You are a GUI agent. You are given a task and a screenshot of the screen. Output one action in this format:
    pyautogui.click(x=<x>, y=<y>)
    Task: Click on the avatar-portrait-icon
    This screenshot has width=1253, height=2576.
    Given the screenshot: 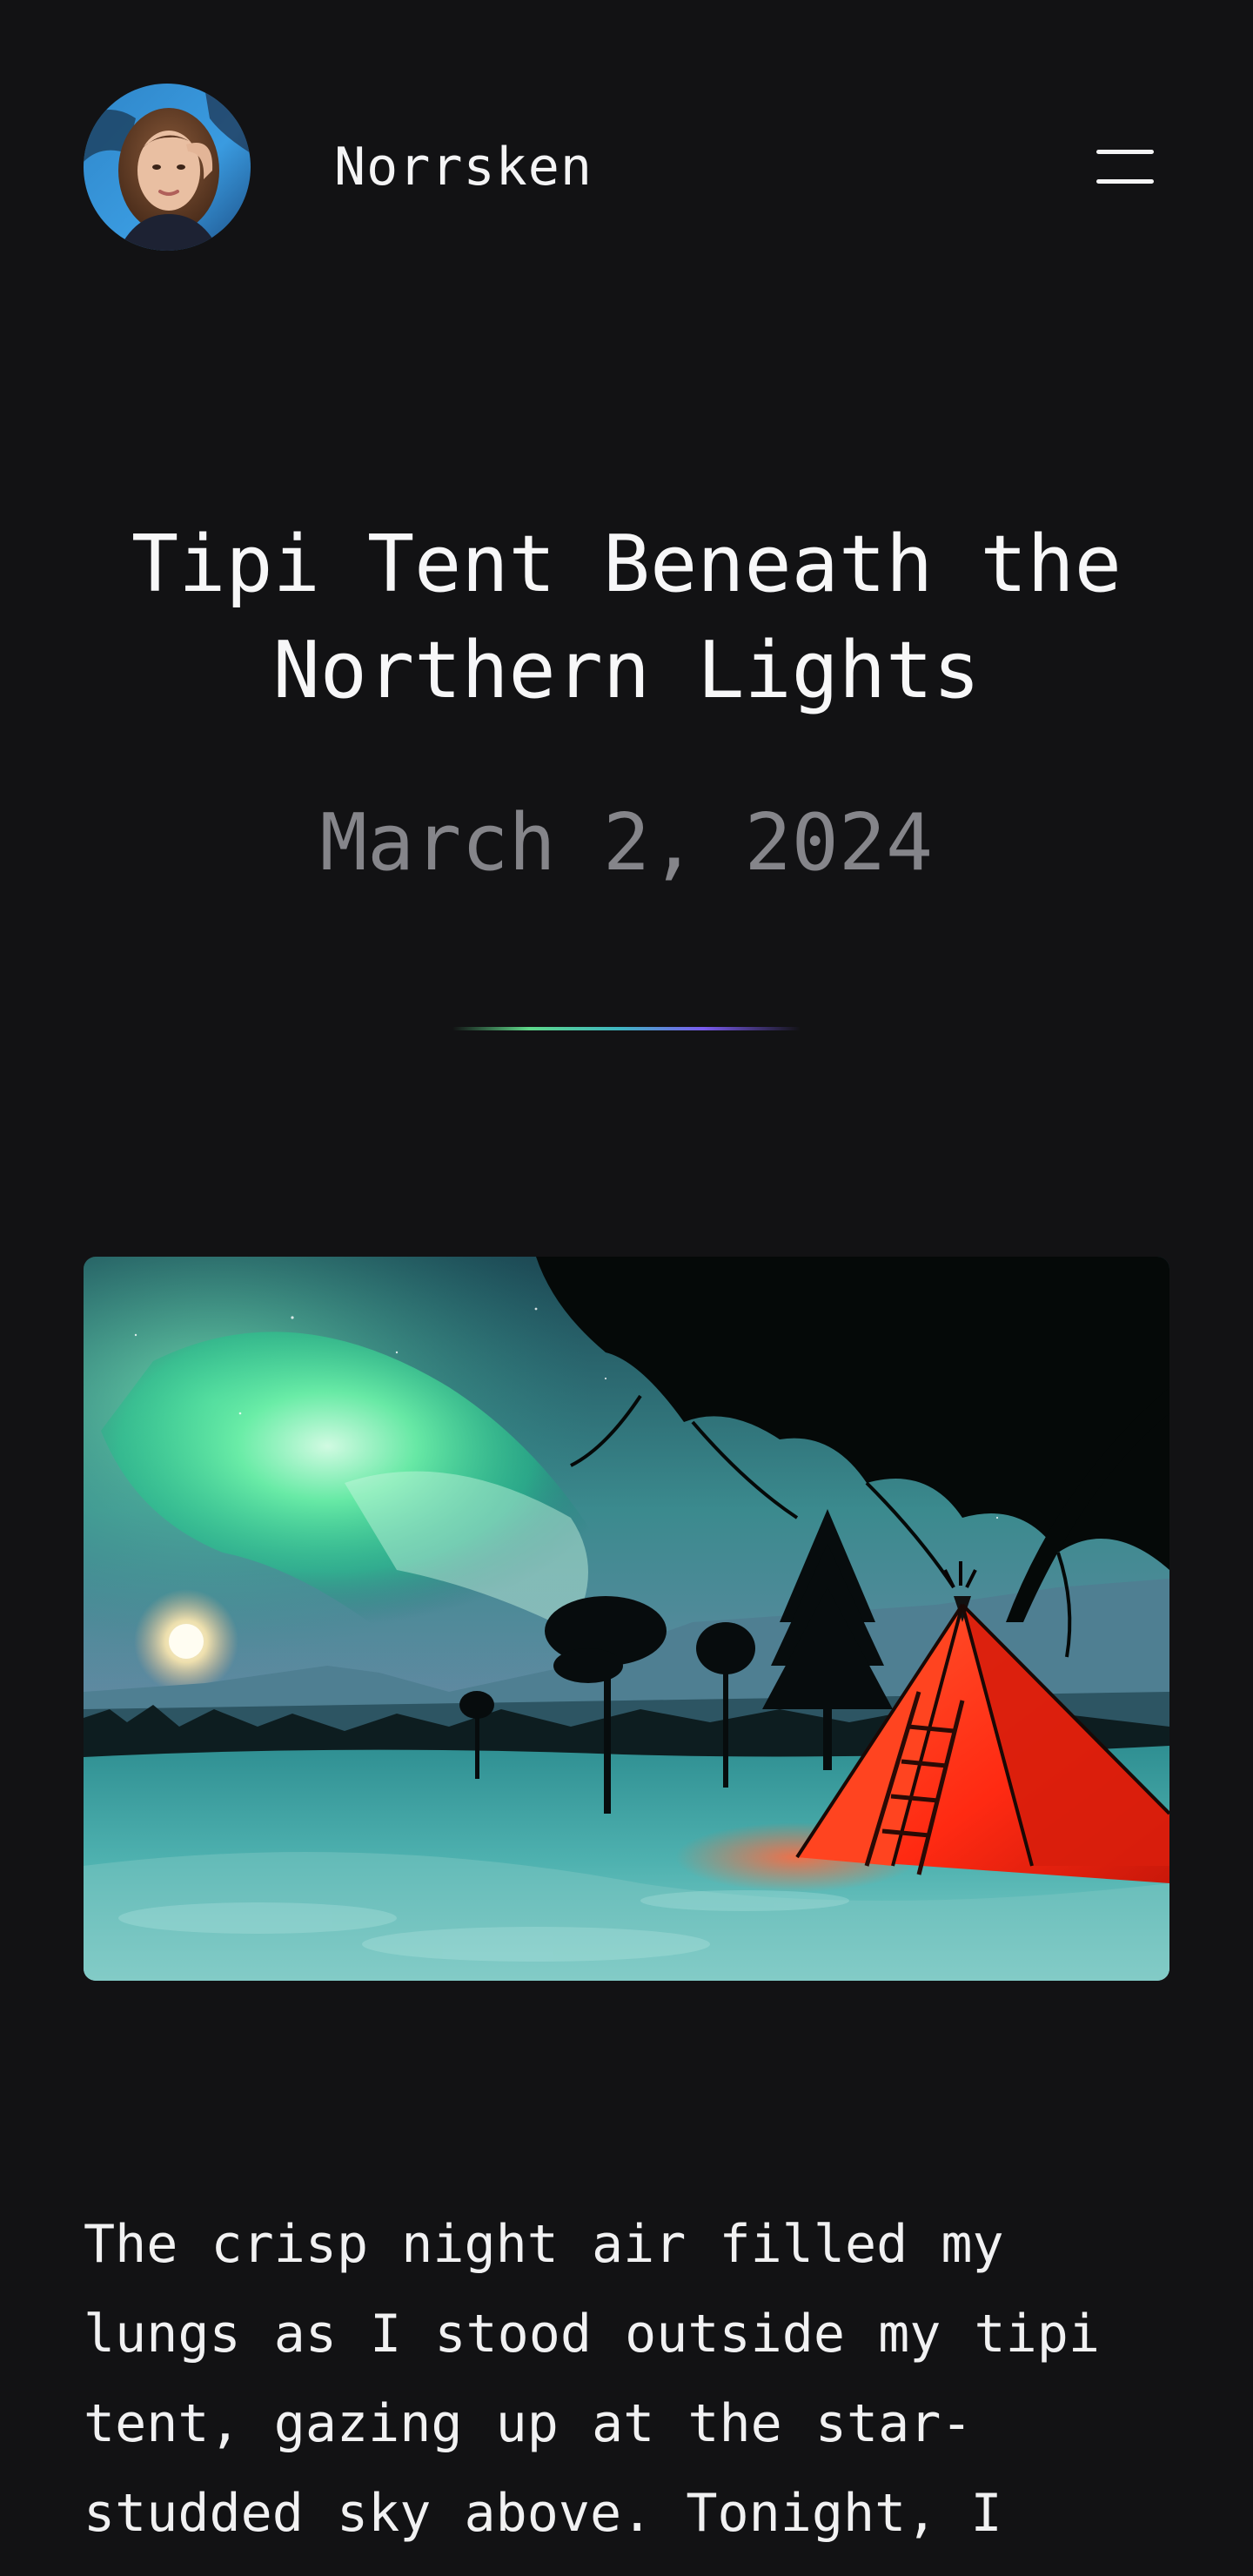 What is the action you would take?
    pyautogui.click(x=167, y=167)
    